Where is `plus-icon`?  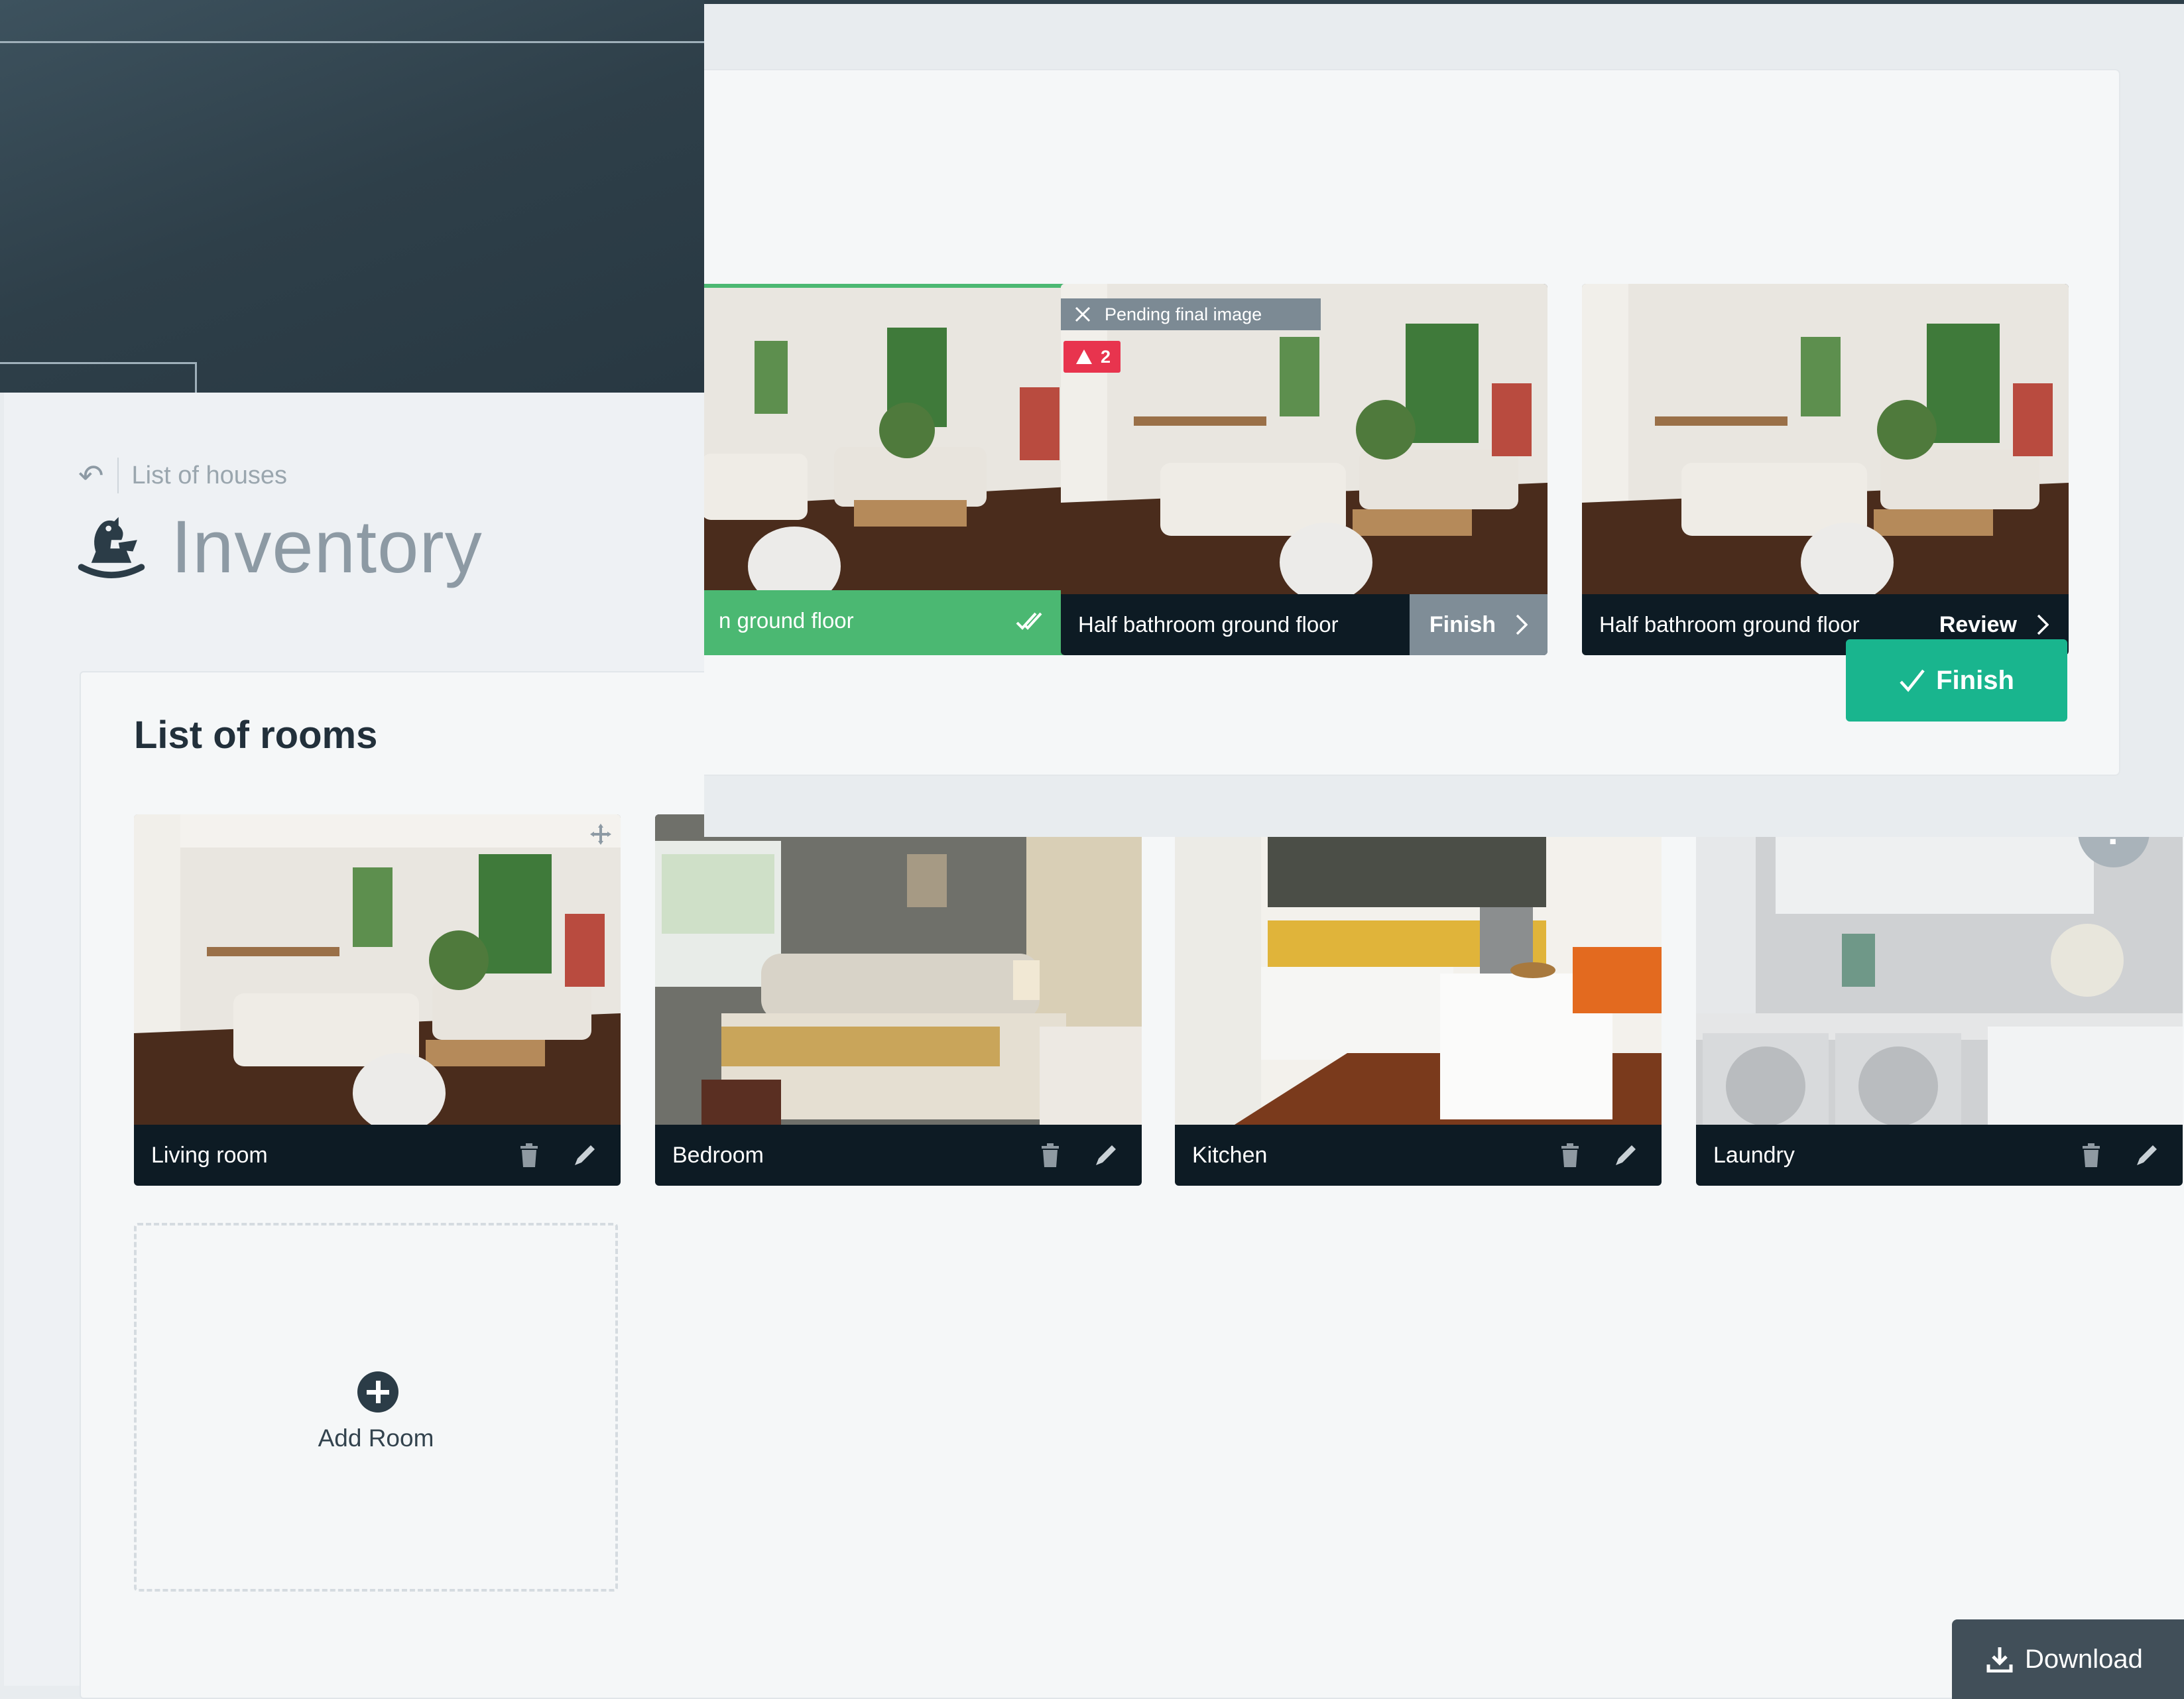 plus-icon is located at coordinates (377, 1392).